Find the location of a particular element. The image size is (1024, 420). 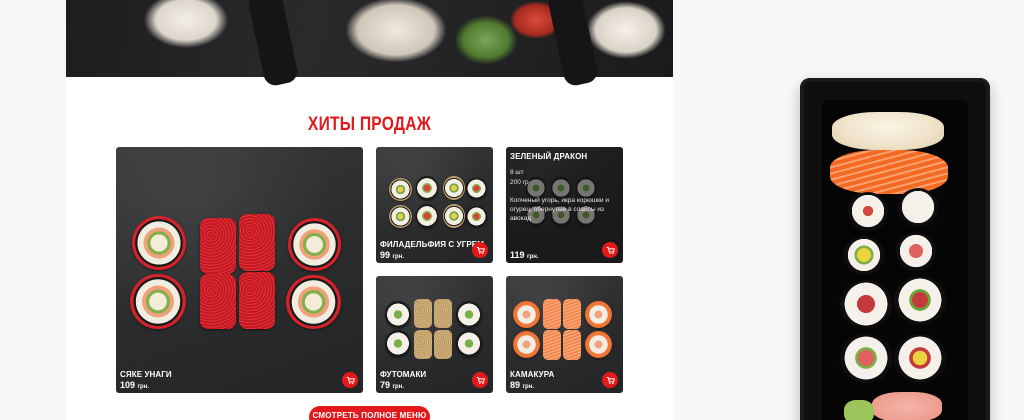

product-price: 79 грн. is located at coordinates (392, 385).